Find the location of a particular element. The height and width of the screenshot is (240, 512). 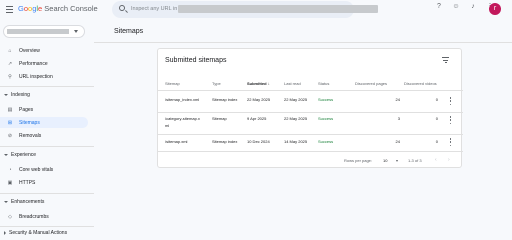

sidebar-item-overview: ⌂ Overview is located at coordinates (44, 50).